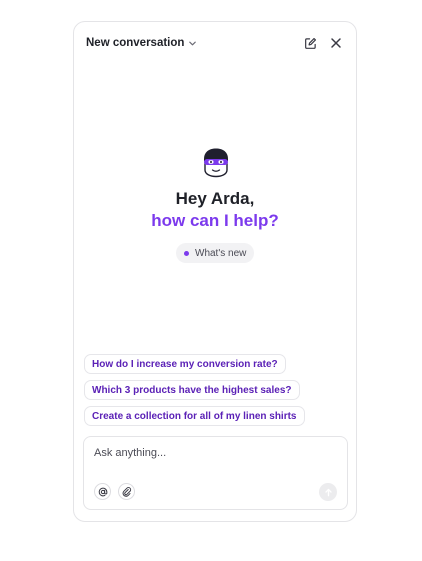 Image resolution: width=422 pixels, height=561 pixels. I want to click on new-chat-button, so click(310, 43).